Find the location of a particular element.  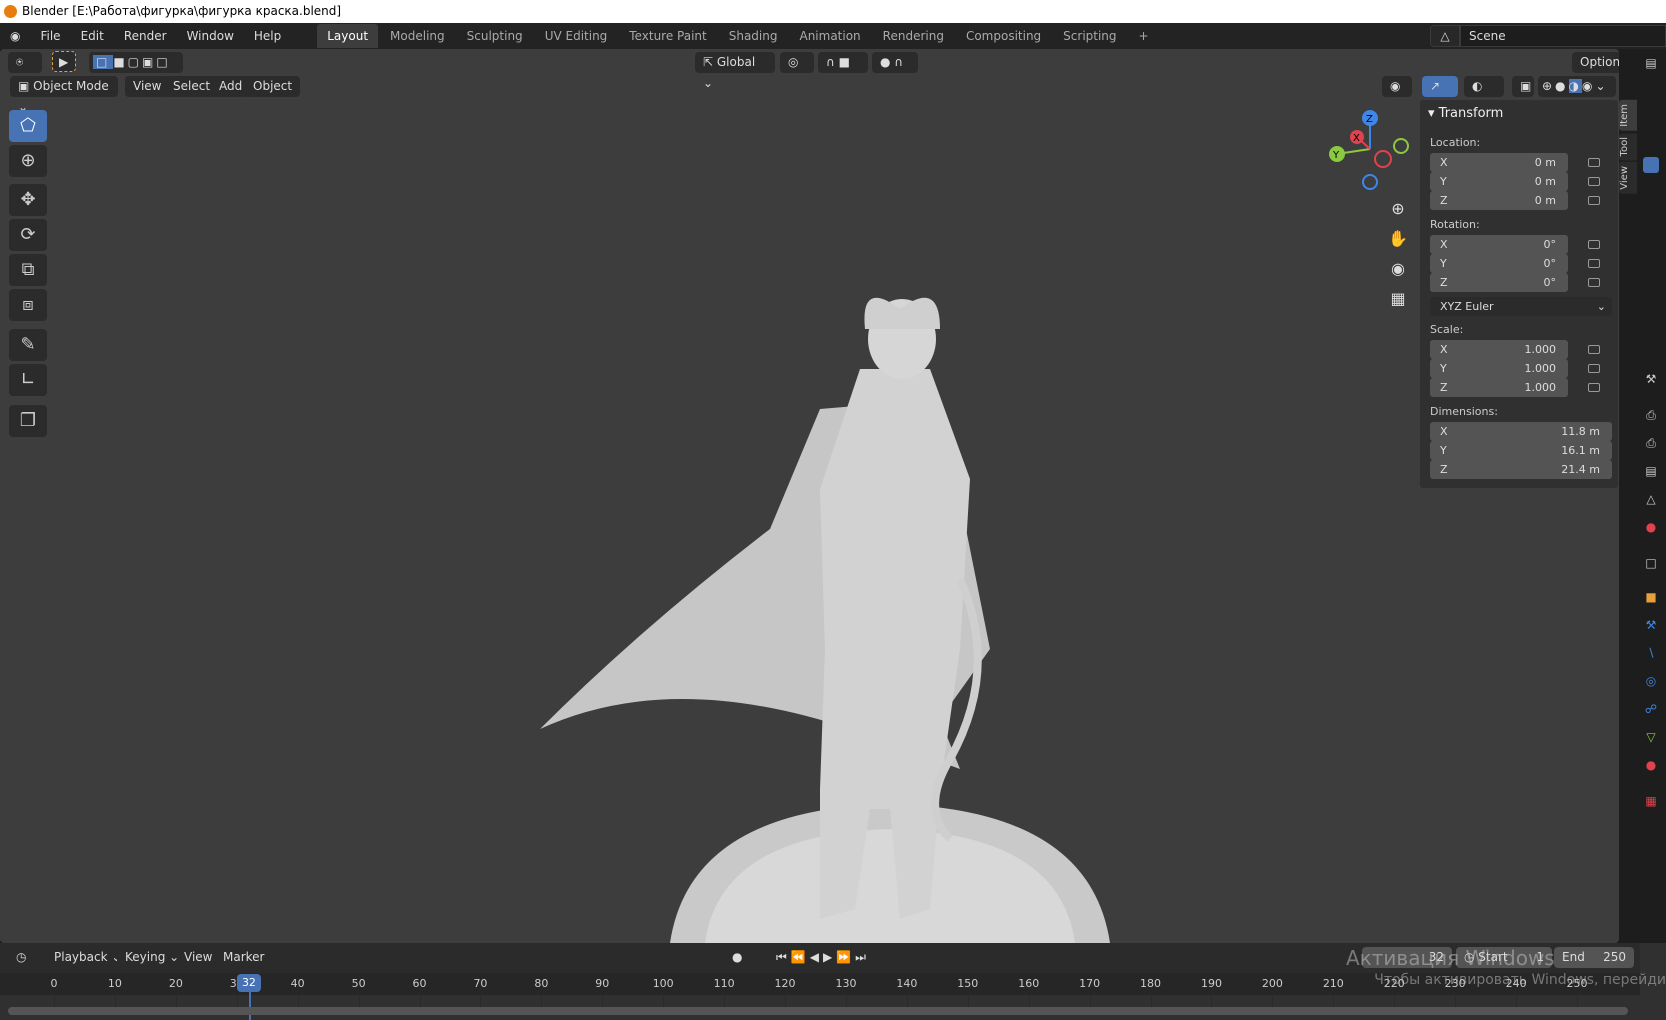

tab-scripting: Scripting is located at coordinates (1089, 36).